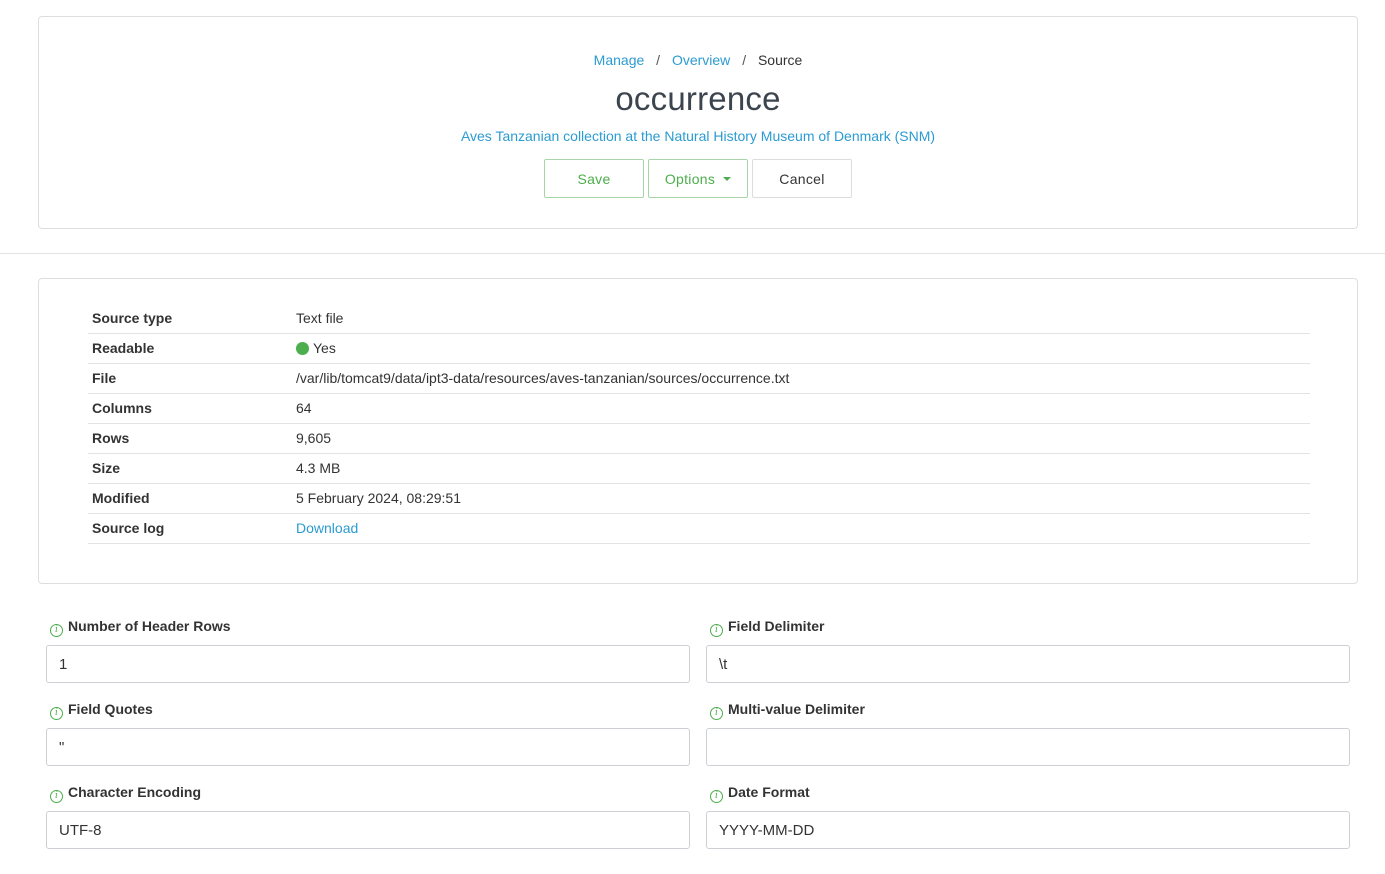 This screenshot has height=874, width=1385. Describe the element at coordinates (1028, 830) in the screenshot. I see `date-format-input` at that location.